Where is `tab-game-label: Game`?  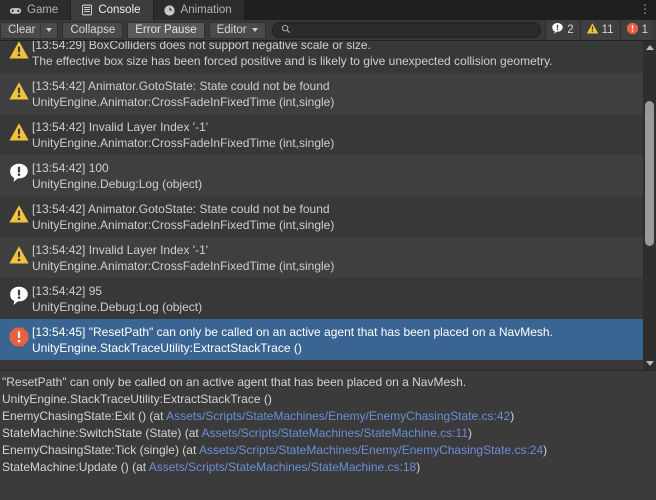 tab-game-label: Game is located at coordinates (43, 10).